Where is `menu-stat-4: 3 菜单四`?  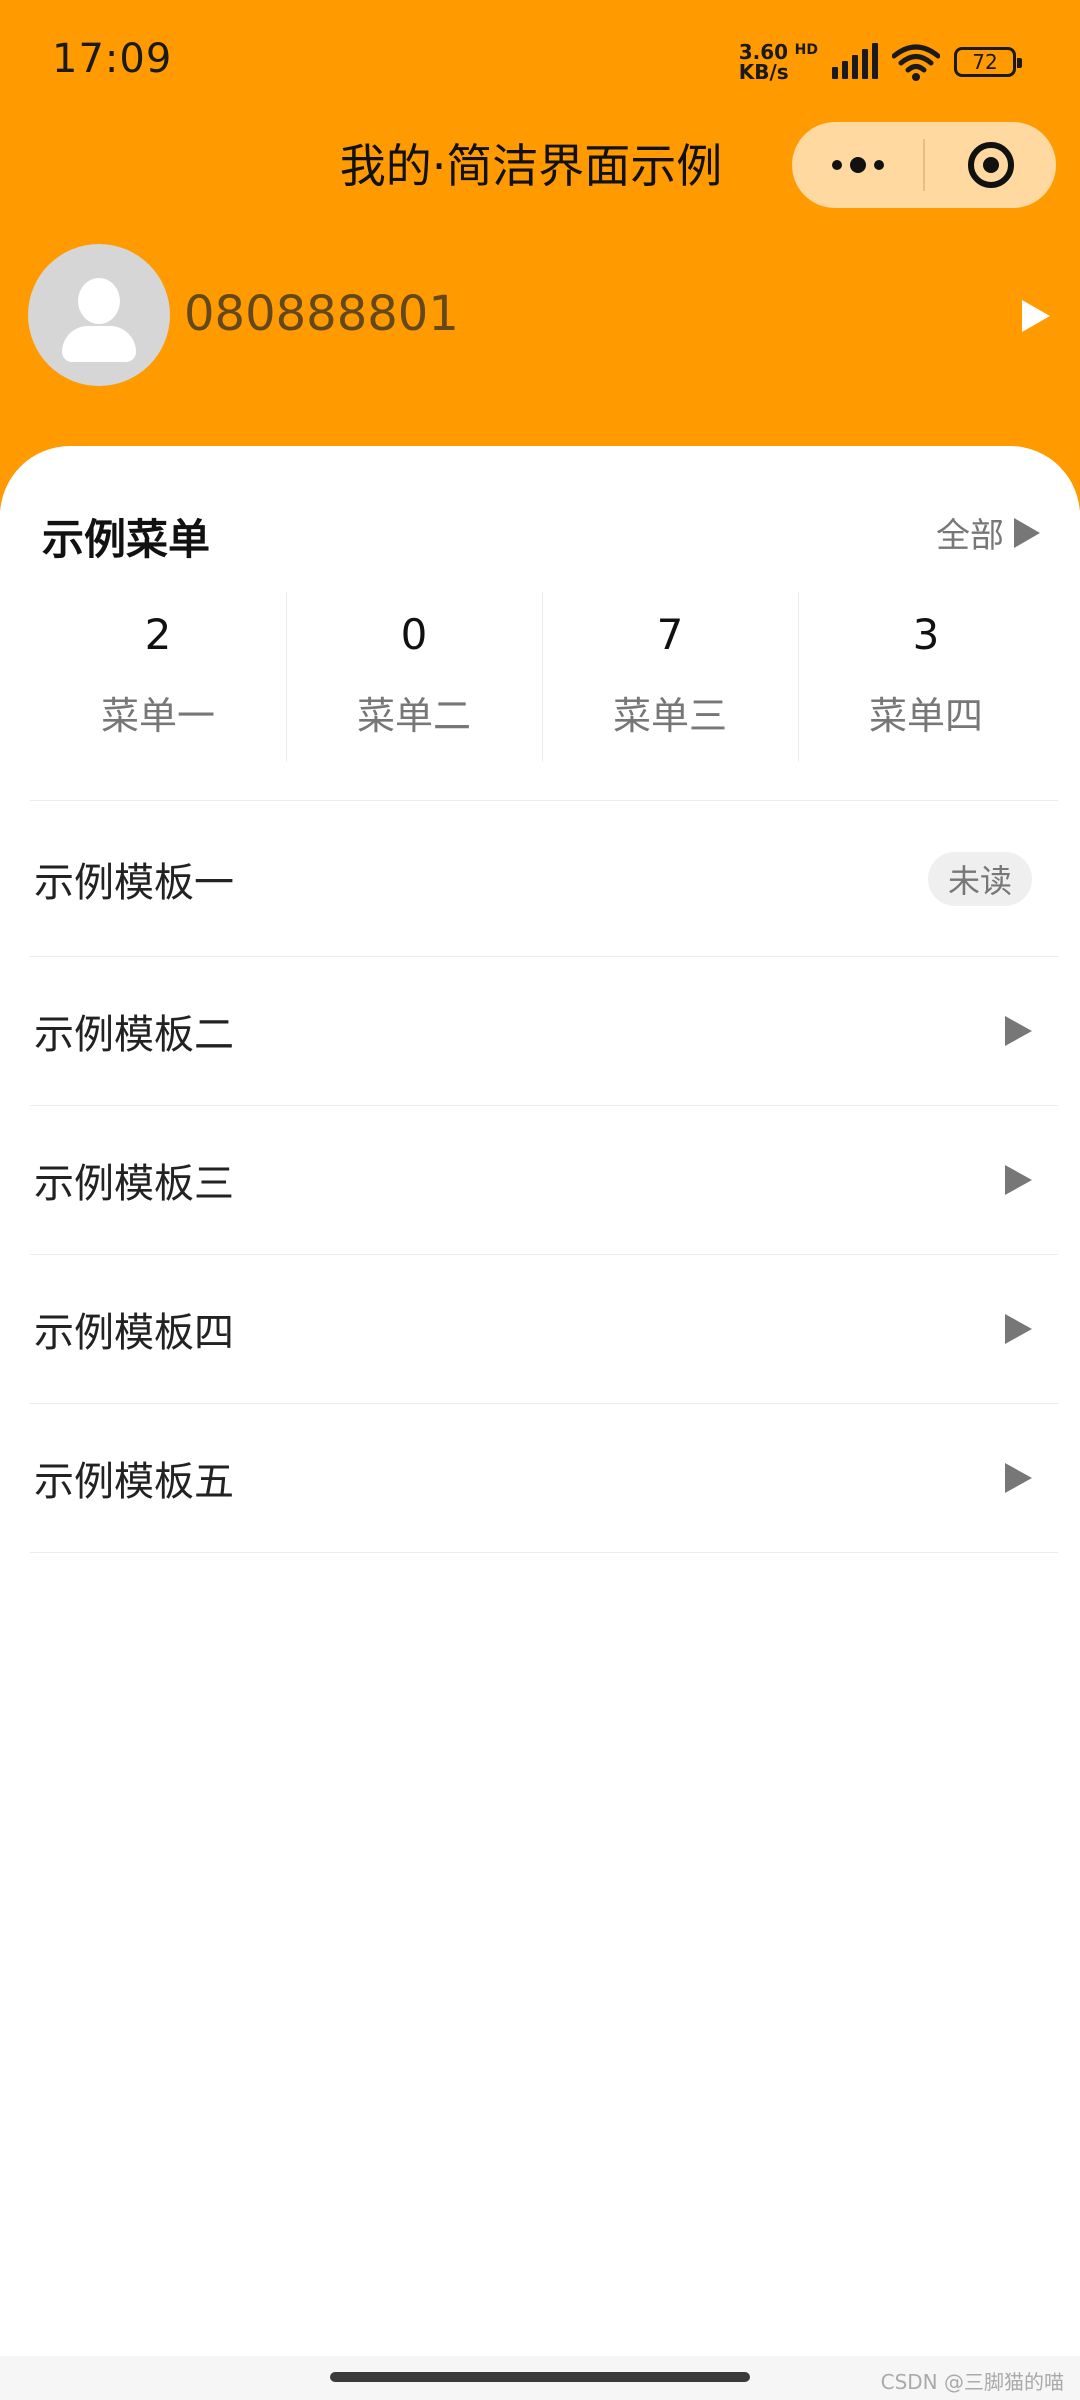
menu-stat-4: 3 菜单四 is located at coordinates (926, 675).